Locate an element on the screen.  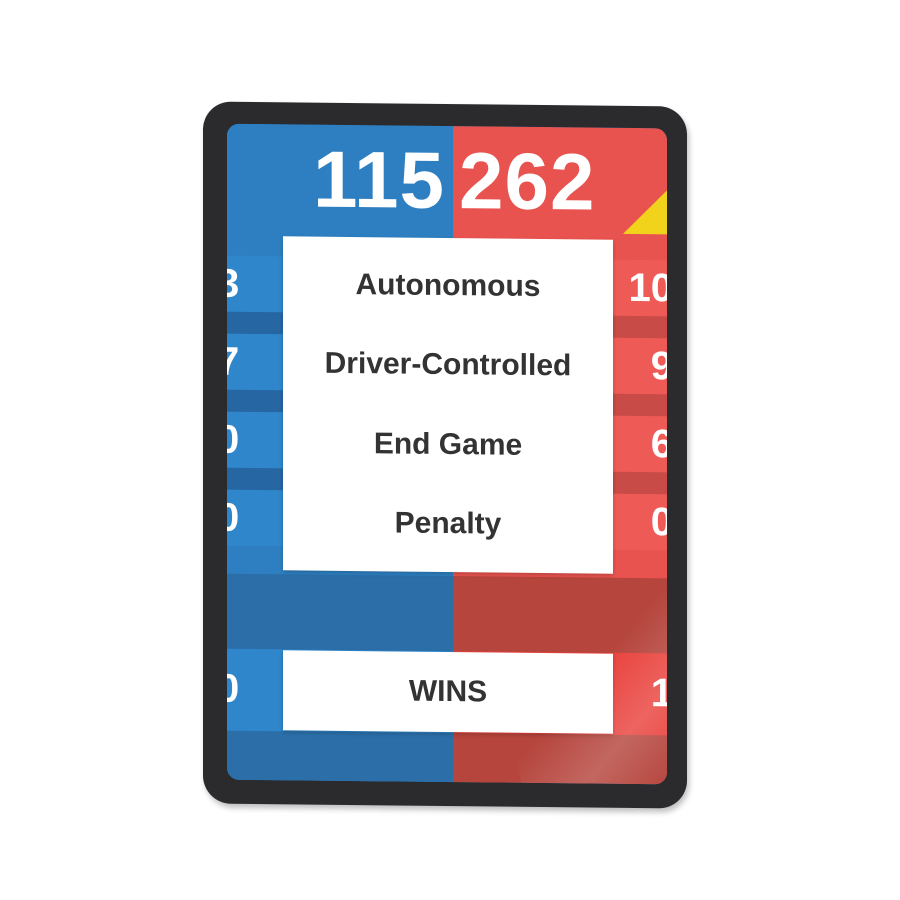
menu-item-penalty: Penalty is located at coordinates (448, 524).